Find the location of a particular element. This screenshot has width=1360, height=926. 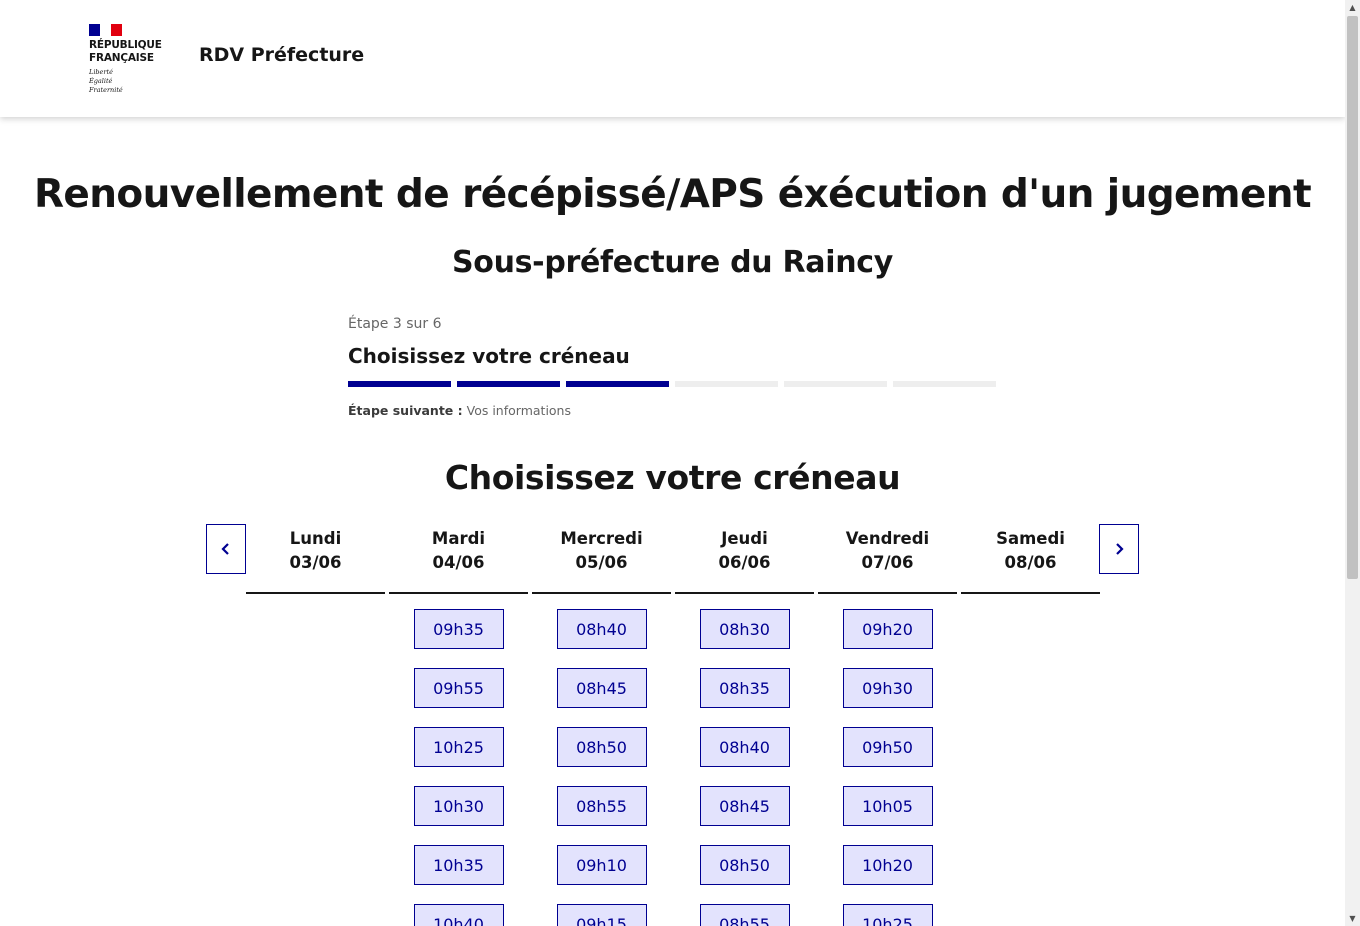

day-column: Lundi 03/06 is located at coordinates (315, 725).